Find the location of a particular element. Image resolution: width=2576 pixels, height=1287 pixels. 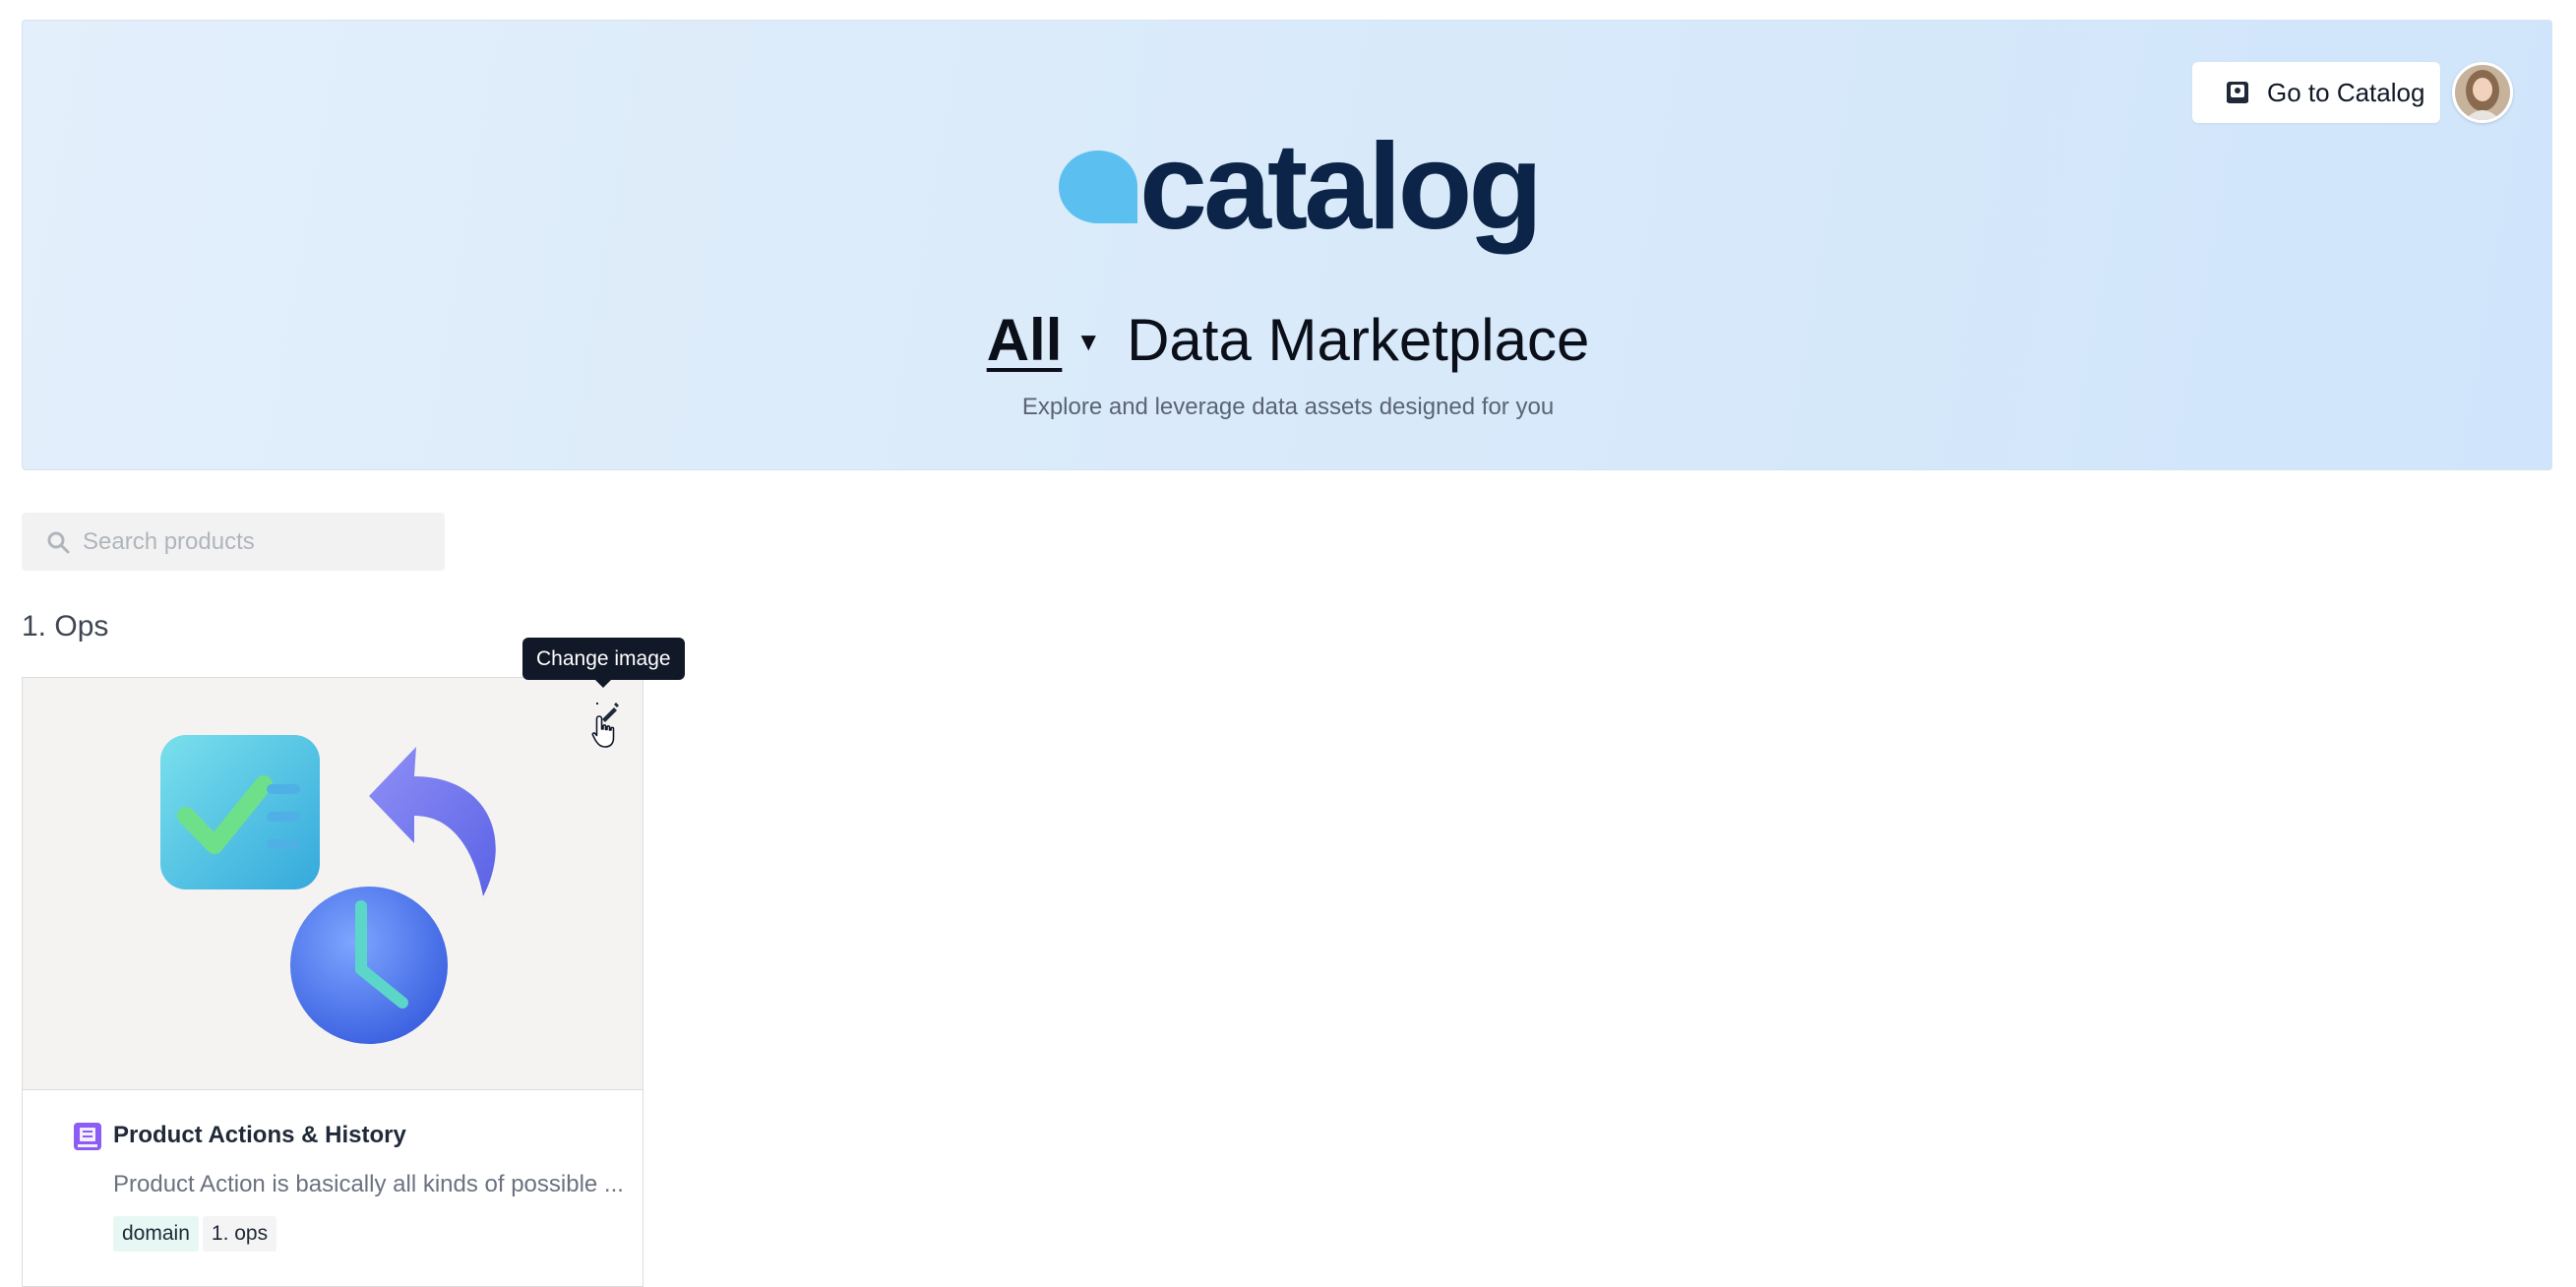

product-card-image is located at coordinates (333, 884).